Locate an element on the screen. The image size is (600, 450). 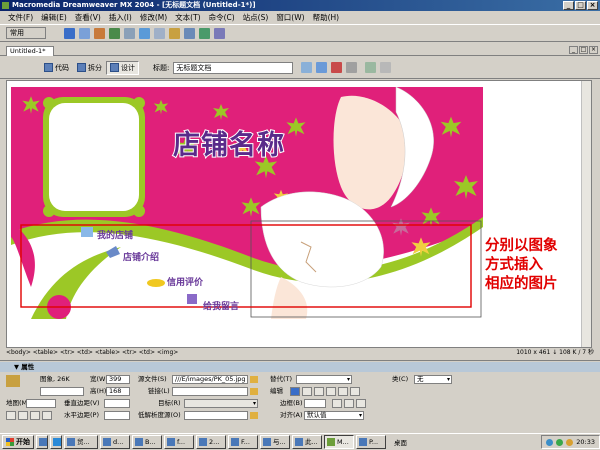
hyperlink-icon is located at coordinates (69, 33).